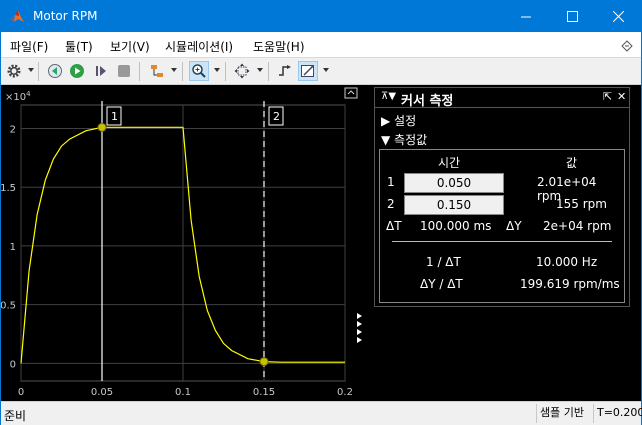  Describe the element at coordinates (18, 96) in the screenshot. I see `y-exponent-label: ×104` at that location.